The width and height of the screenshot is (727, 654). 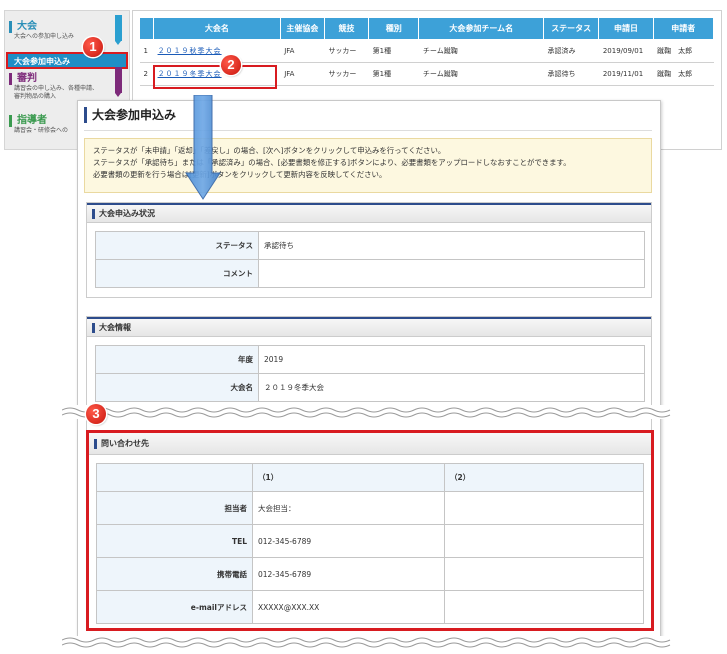 I want to click on callout-badge-3: 3, so click(x=96, y=414).